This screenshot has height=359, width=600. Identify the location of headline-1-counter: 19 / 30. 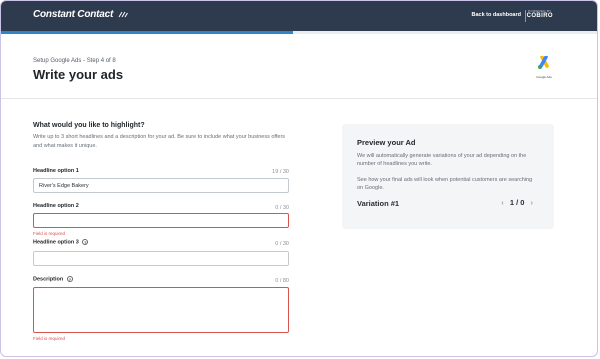
(280, 172).